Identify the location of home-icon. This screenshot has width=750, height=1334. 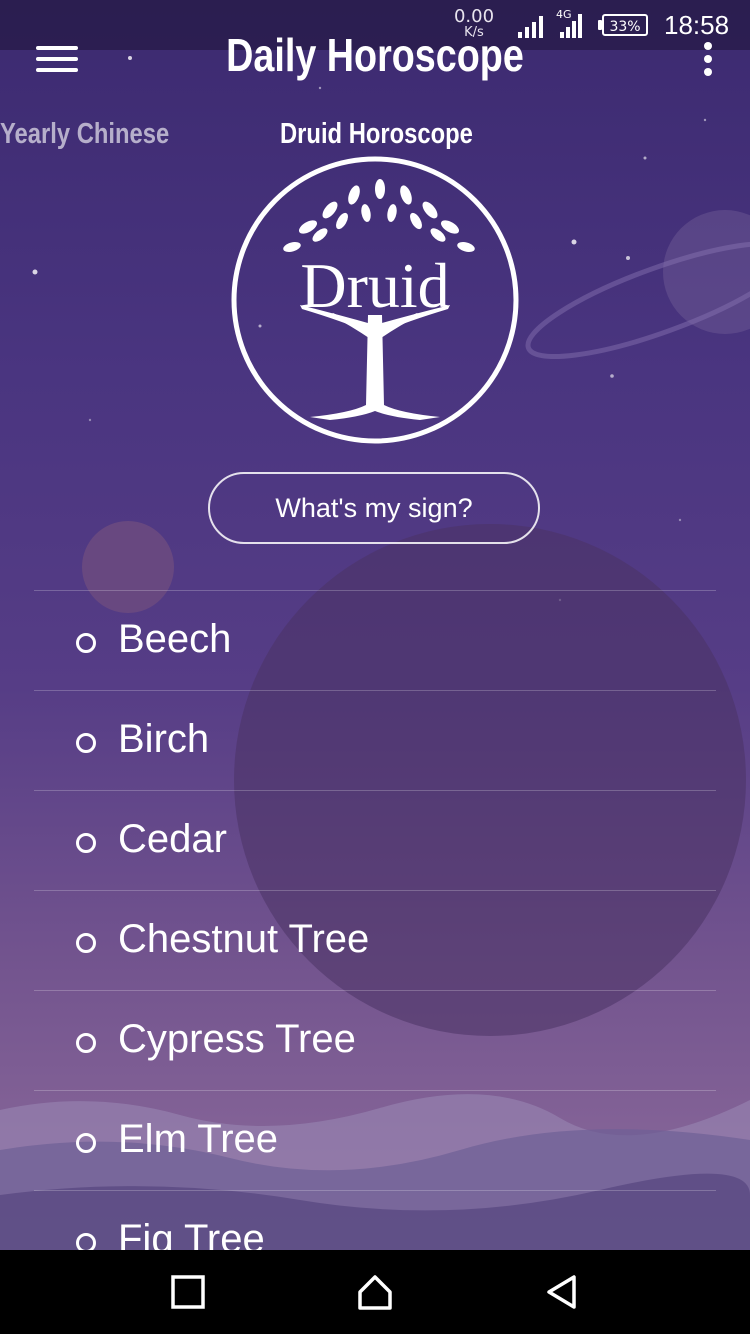
(375, 1292).